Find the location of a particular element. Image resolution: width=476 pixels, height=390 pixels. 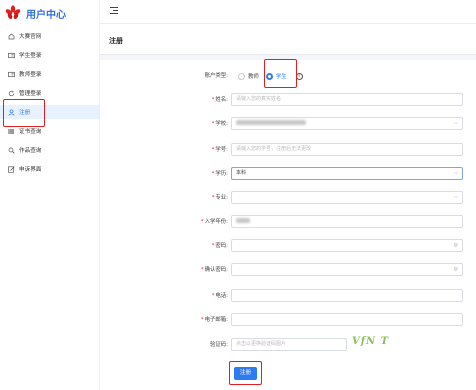

confirm-password-label: 确认密码: is located at coordinates (216, 270).